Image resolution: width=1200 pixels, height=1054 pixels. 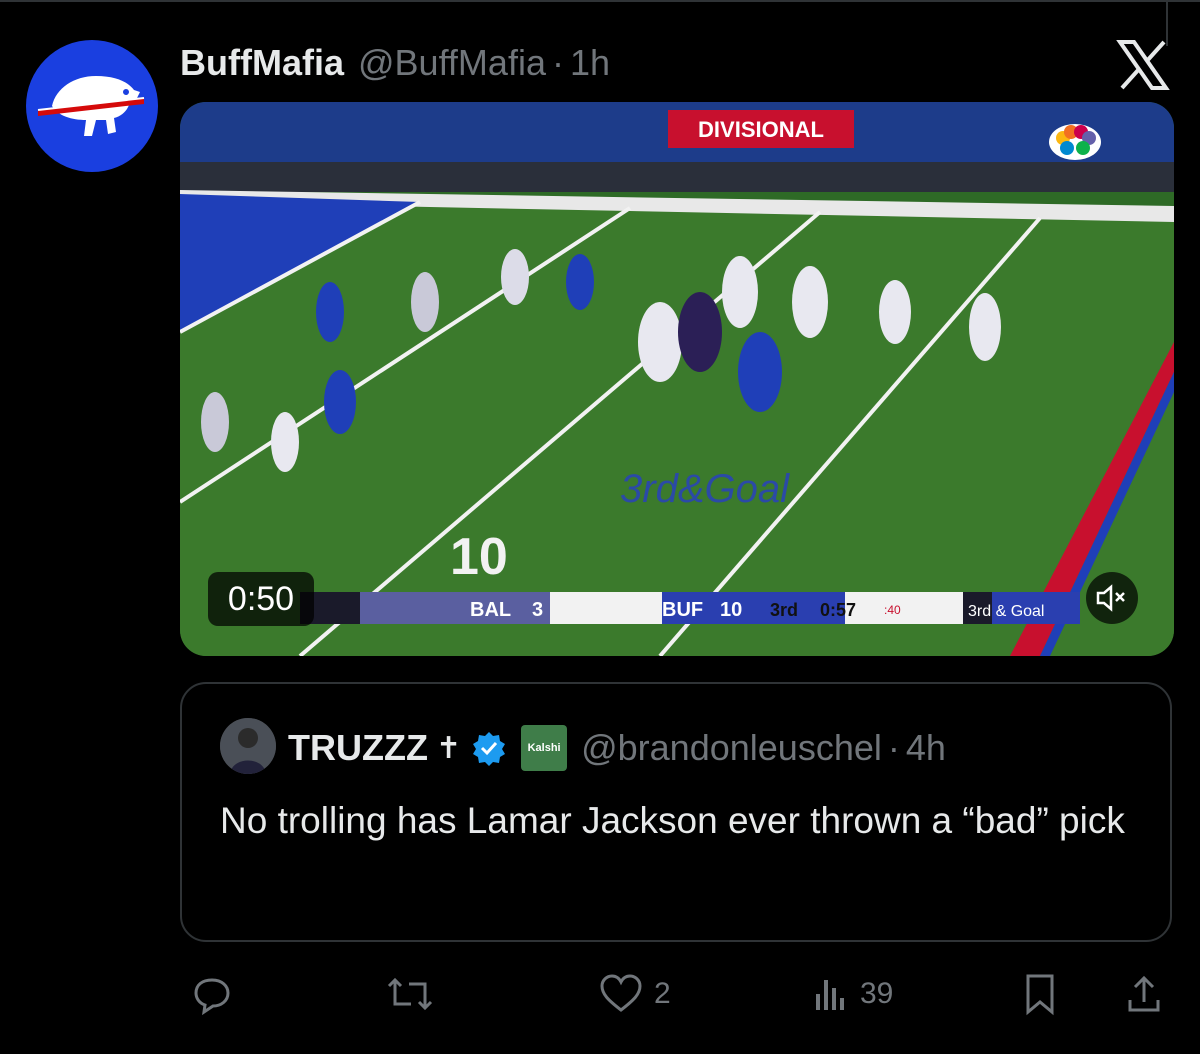 I want to click on bookmark-icon, so click(x=1040, y=995).